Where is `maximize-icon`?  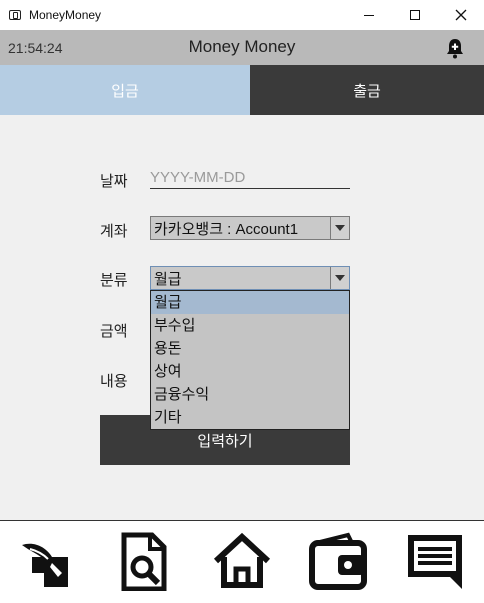 maximize-icon is located at coordinates (415, 15).